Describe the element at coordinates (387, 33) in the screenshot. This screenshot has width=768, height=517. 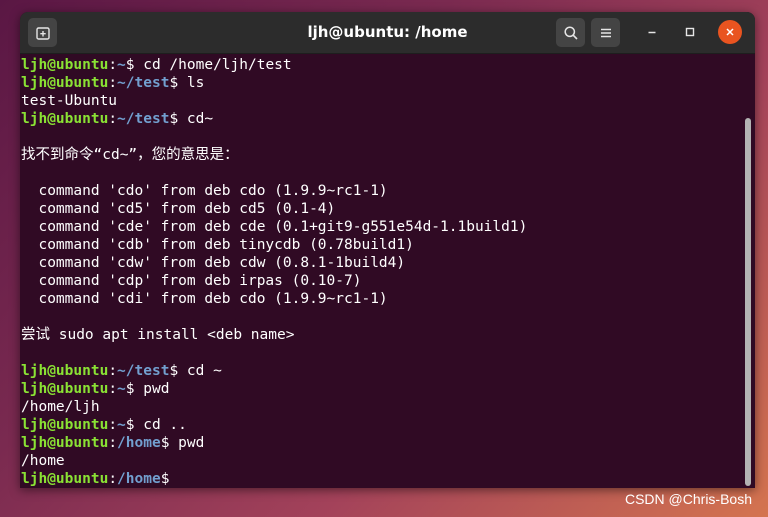
I see `title-bar: ljh@ubuntu: /home` at that location.